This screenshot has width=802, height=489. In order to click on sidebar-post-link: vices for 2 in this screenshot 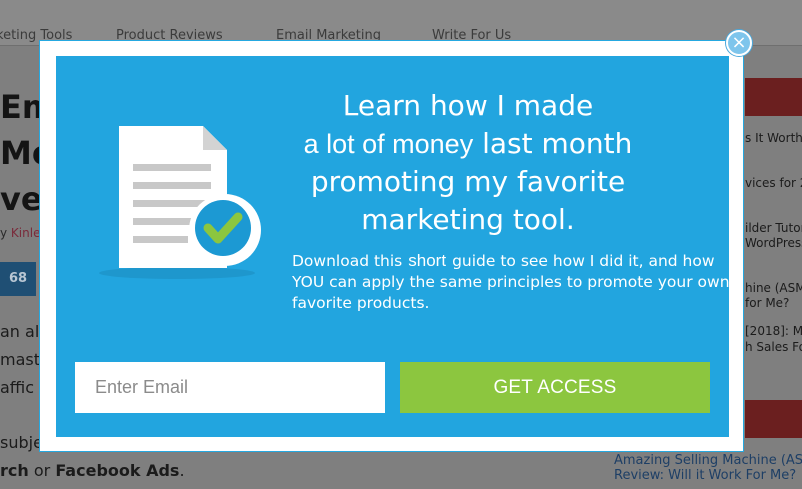, I will do `click(773, 183)`.